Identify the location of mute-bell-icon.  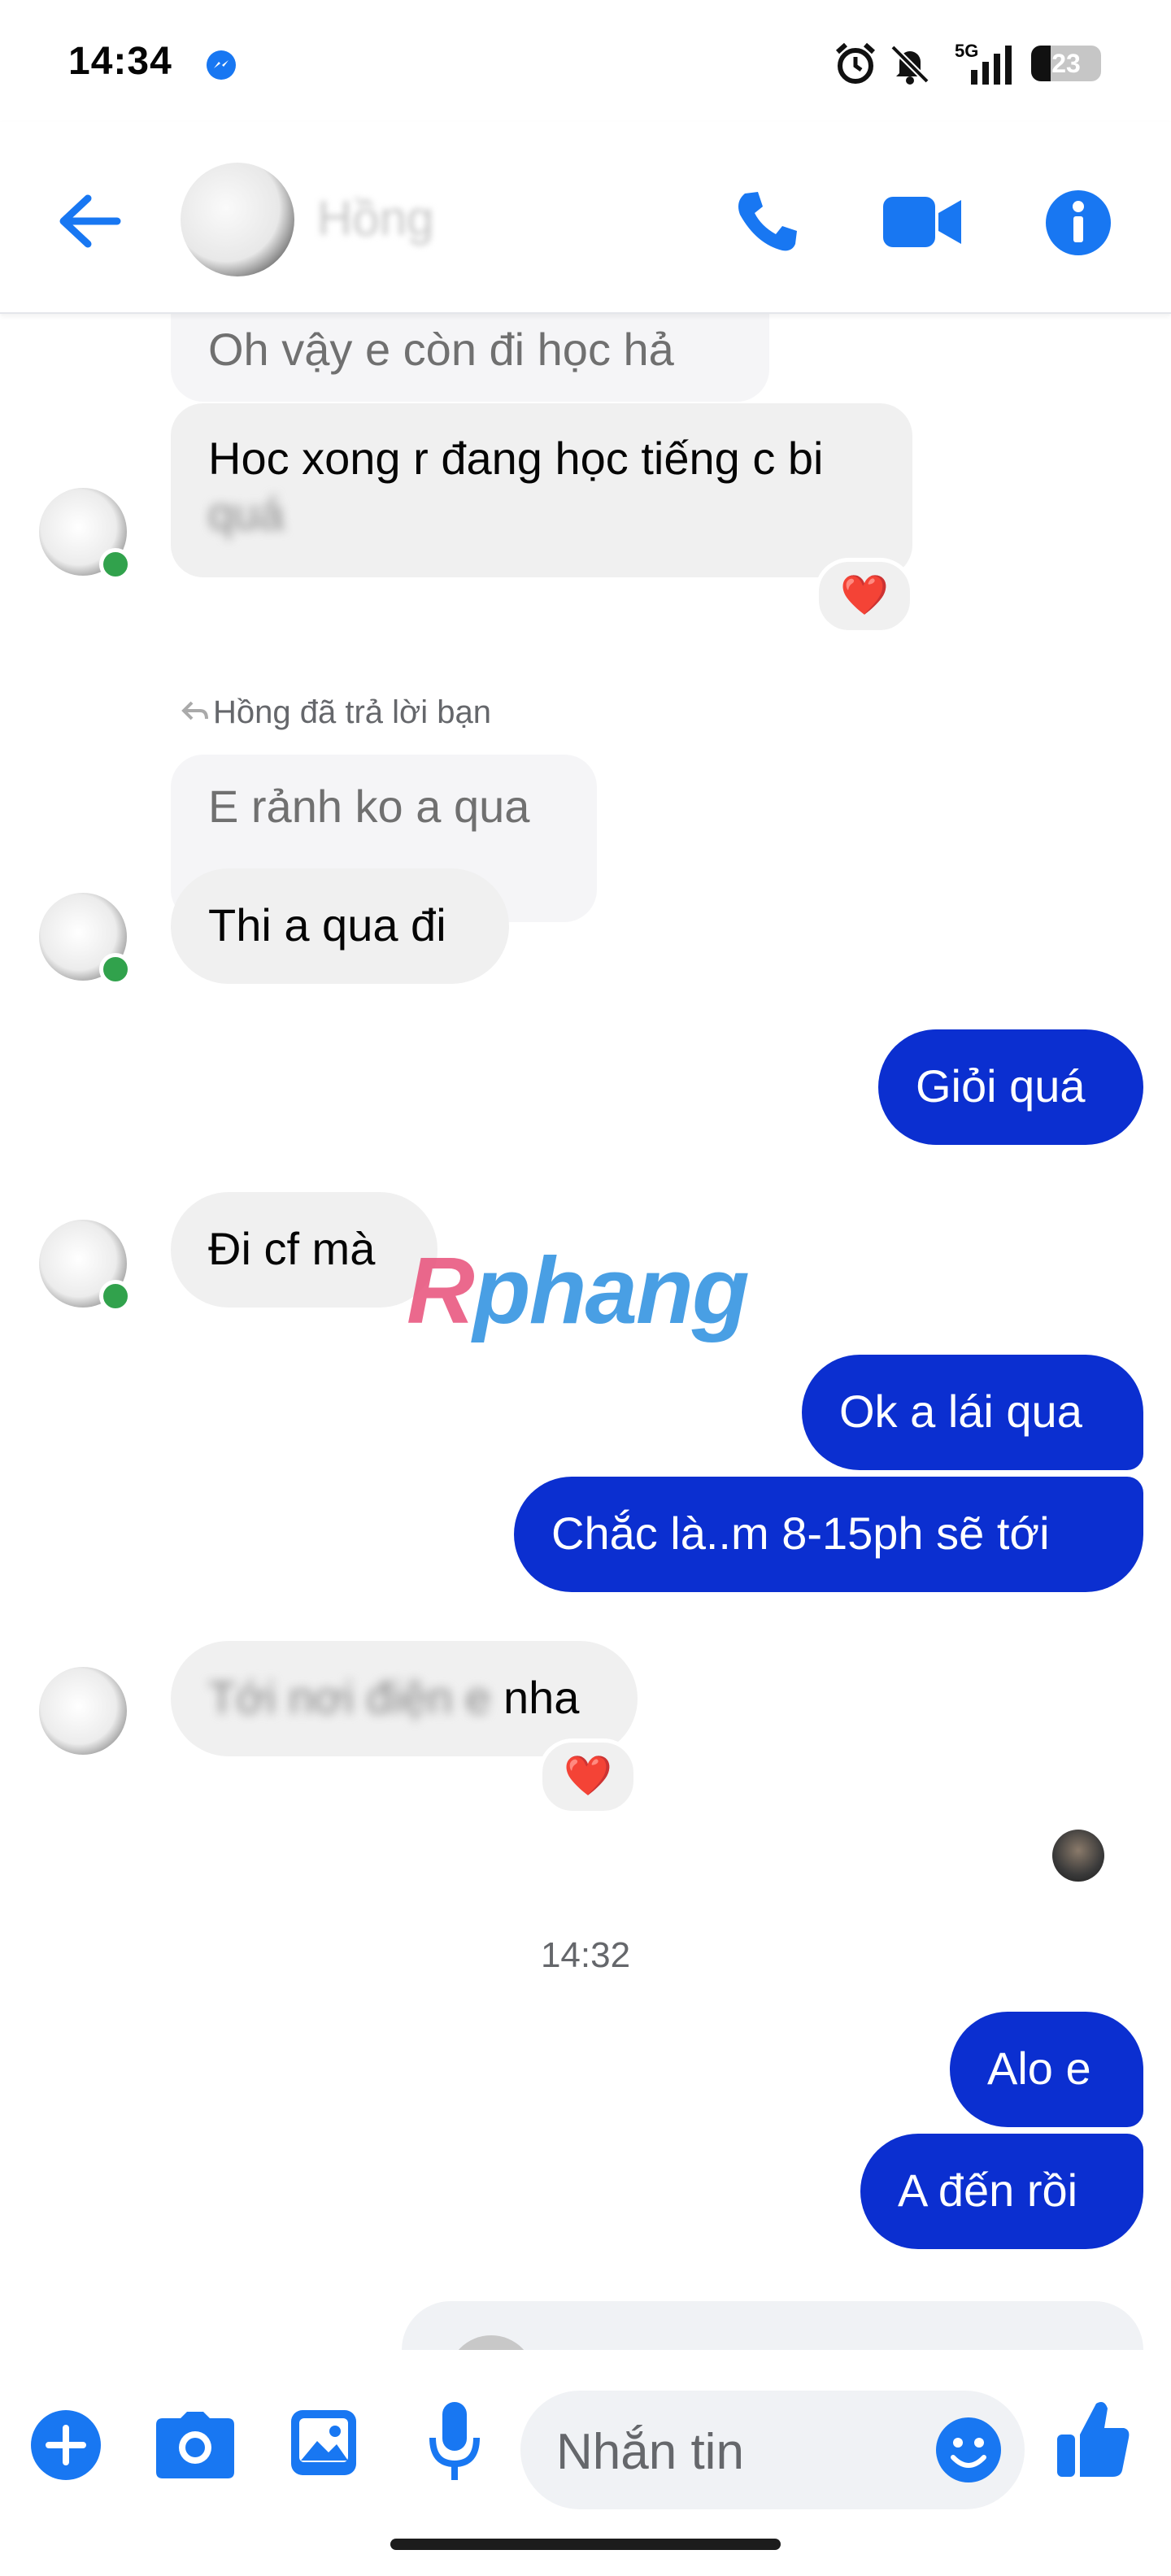
(910, 65).